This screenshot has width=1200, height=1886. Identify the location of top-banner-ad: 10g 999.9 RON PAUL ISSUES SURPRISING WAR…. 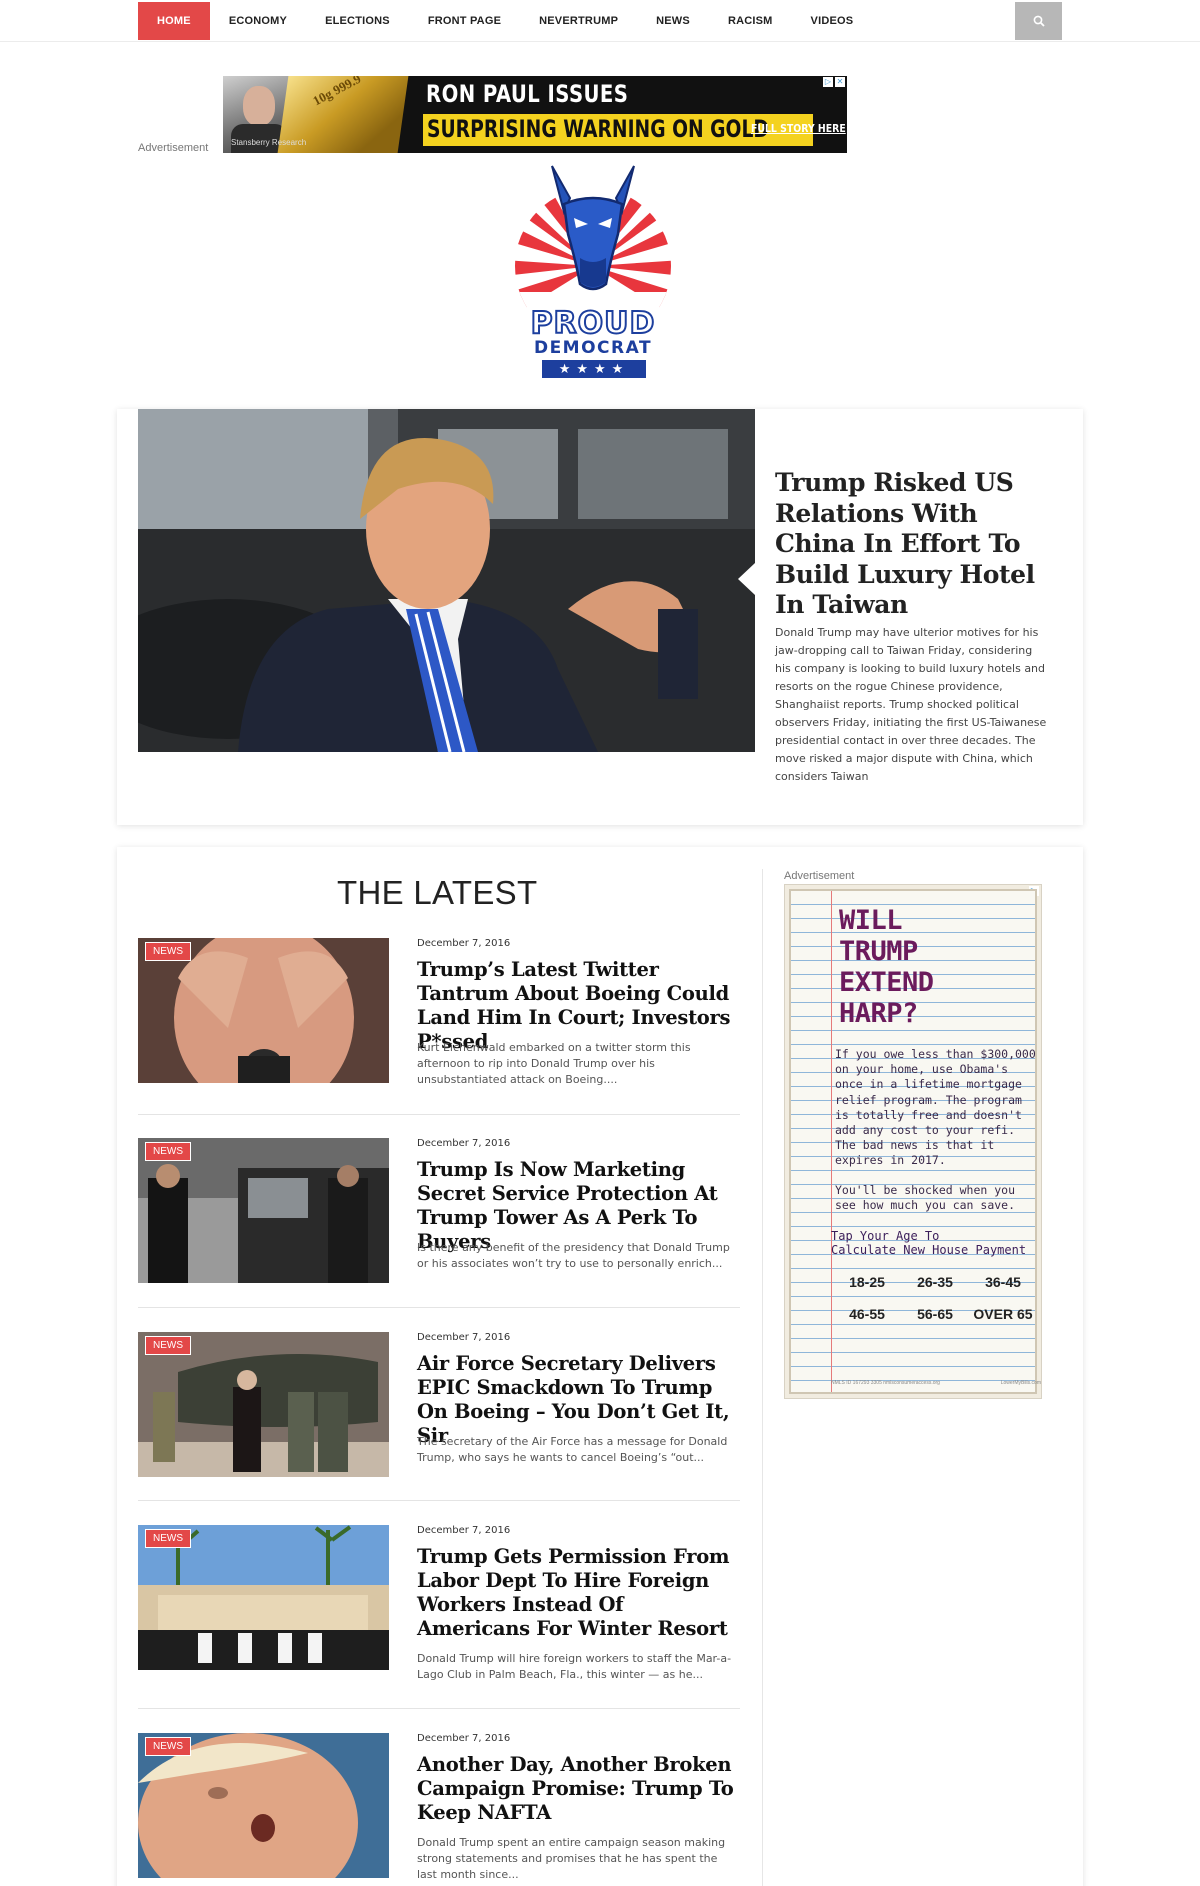
(535, 114).